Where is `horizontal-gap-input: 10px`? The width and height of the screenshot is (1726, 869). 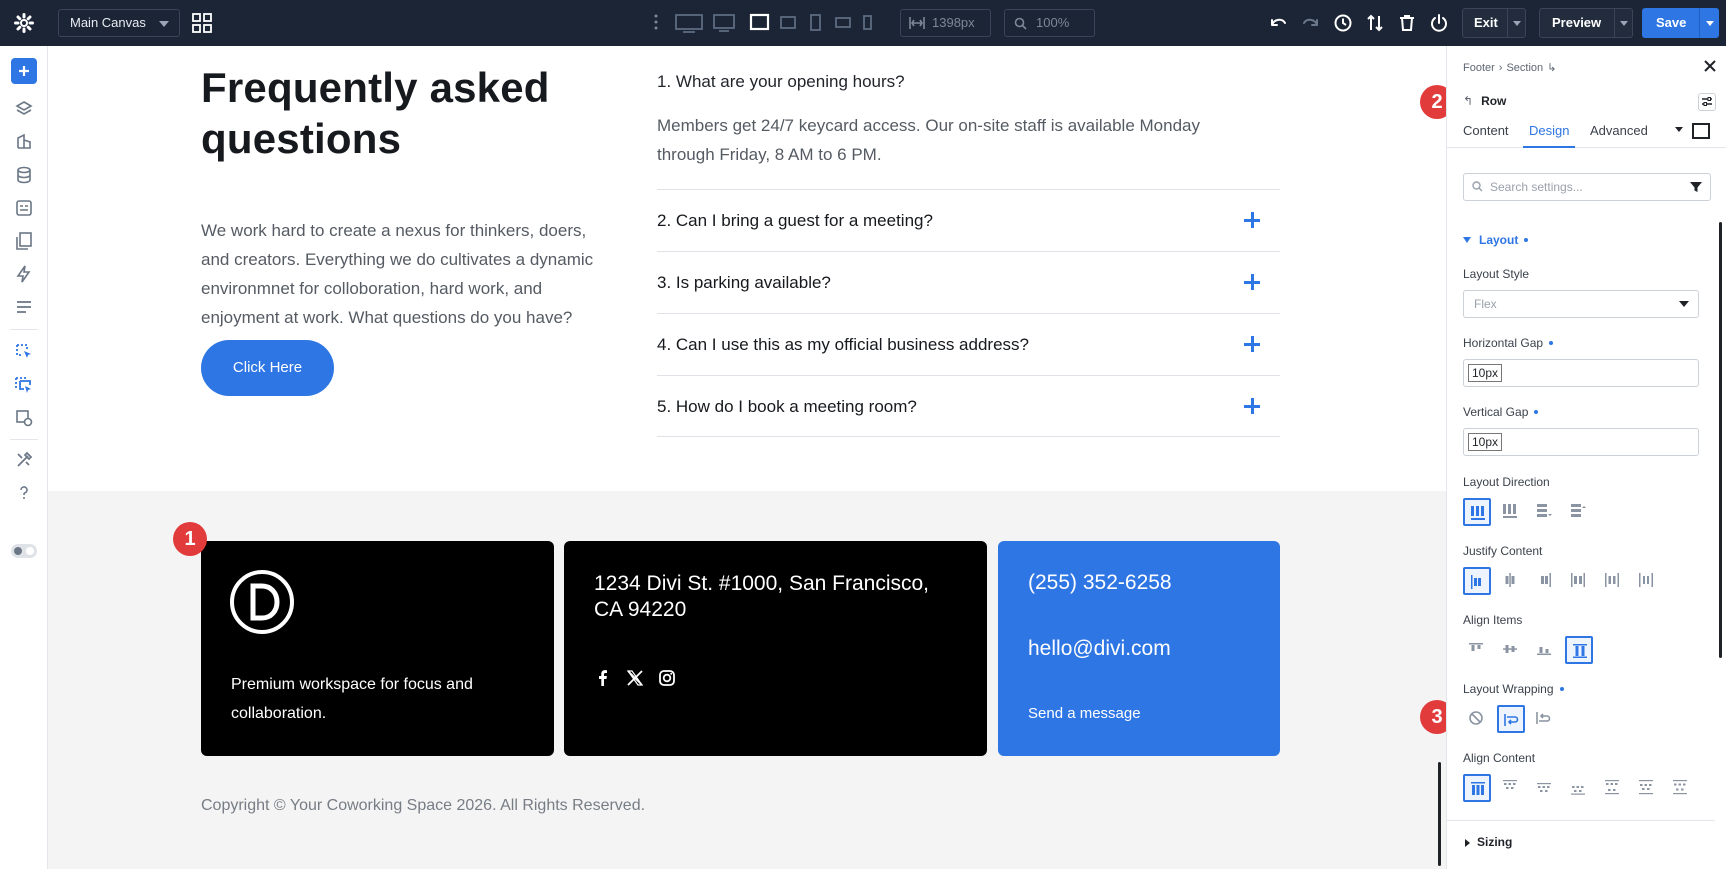 horizontal-gap-input: 10px is located at coordinates (1581, 373).